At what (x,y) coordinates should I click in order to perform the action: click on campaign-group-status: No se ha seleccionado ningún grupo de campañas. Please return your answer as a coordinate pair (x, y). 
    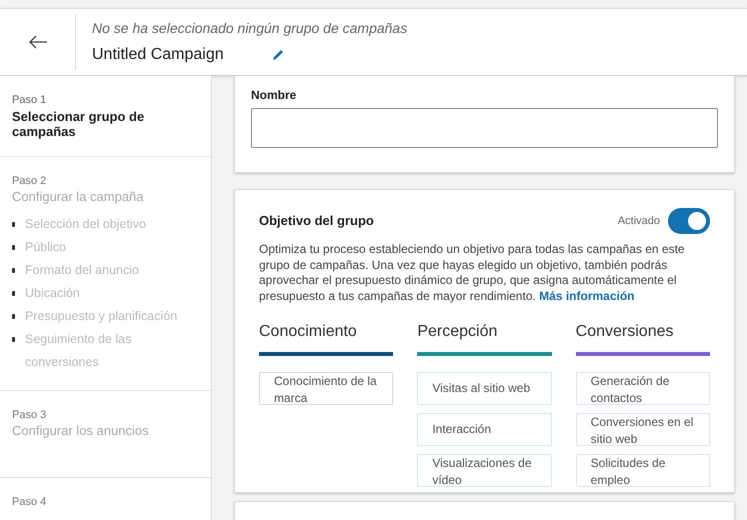
    Looking at the image, I should click on (250, 28).